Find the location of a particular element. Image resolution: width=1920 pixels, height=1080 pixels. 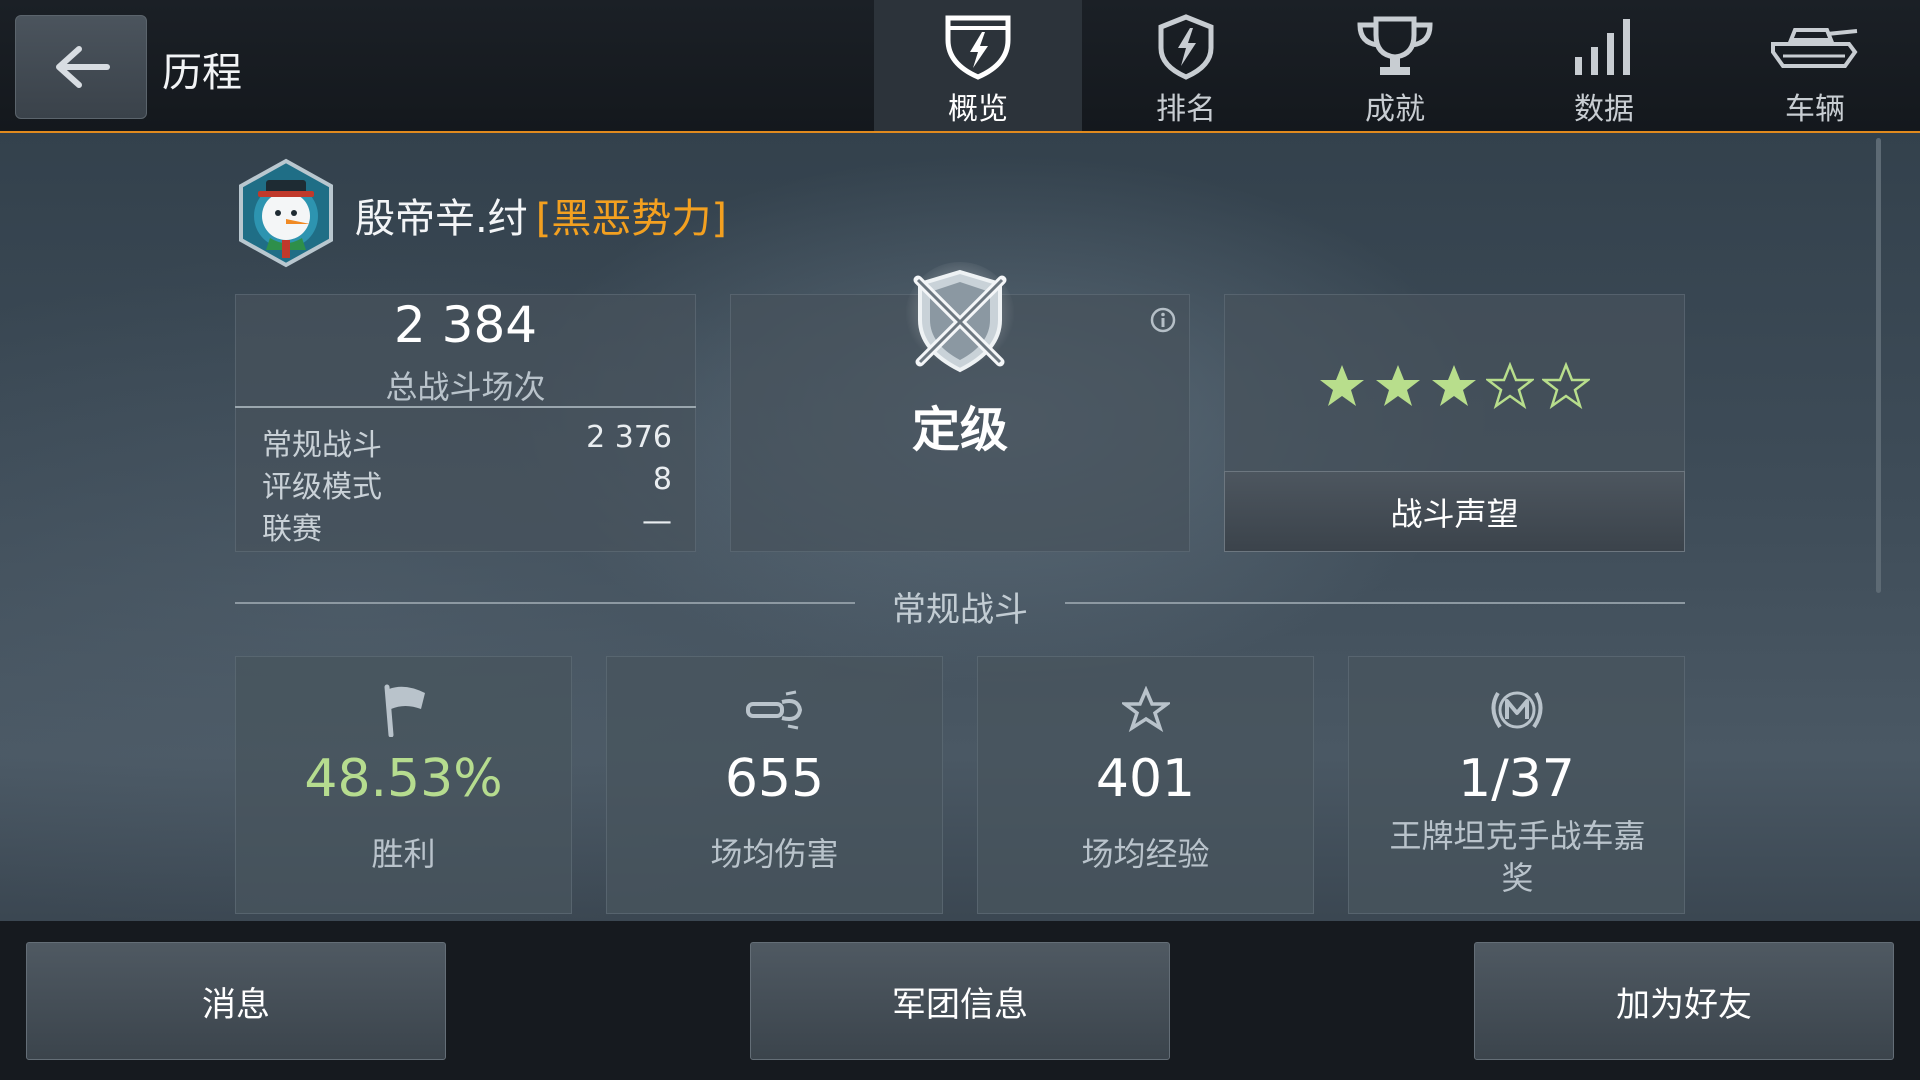

row-label: 评级模式 is located at coordinates (322, 487).